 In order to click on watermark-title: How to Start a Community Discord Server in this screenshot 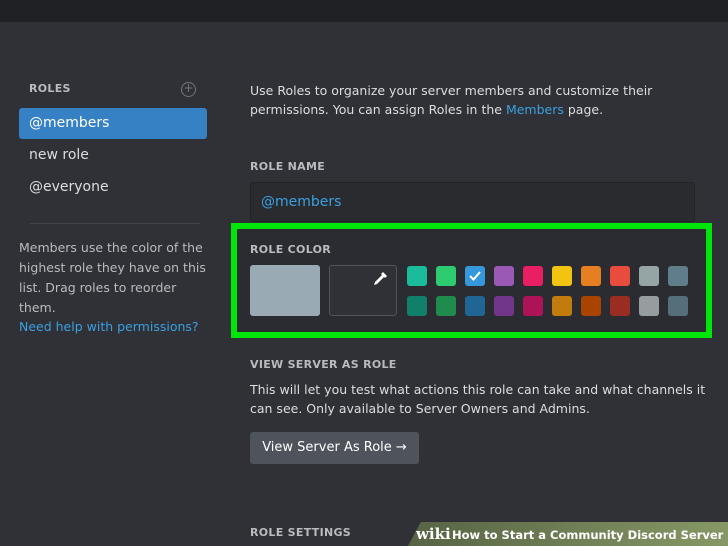, I will do `click(588, 535)`.